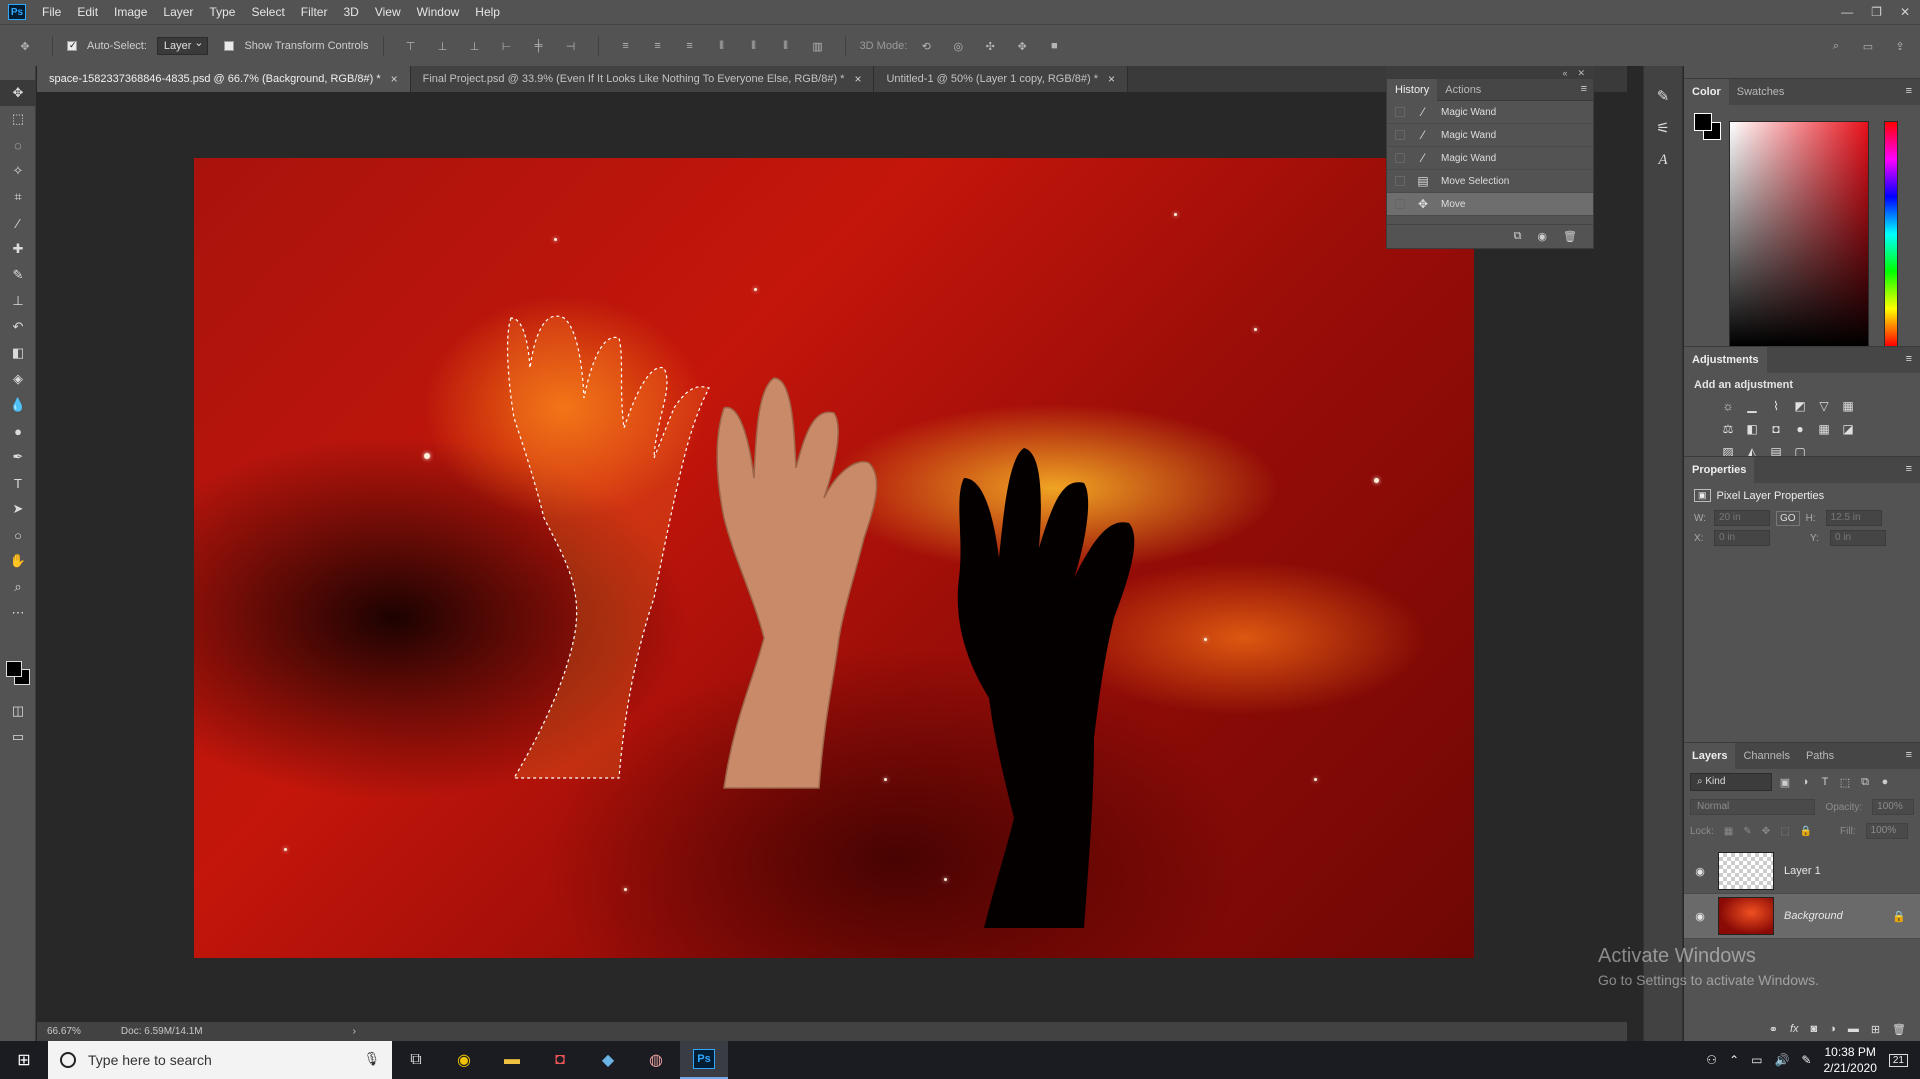  What do you see at coordinates (656, 1060) in the screenshot?
I see `paint-app-icon: ◍` at bounding box center [656, 1060].